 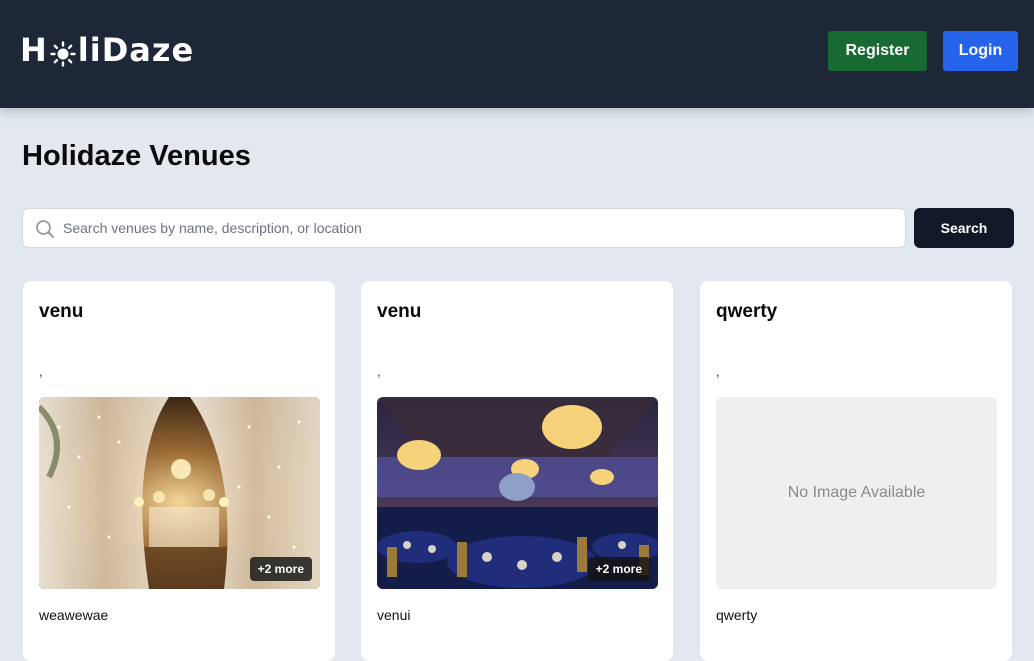 What do you see at coordinates (34, 50) in the screenshot?
I see `logo-text-left: H` at bounding box center [34, 50].